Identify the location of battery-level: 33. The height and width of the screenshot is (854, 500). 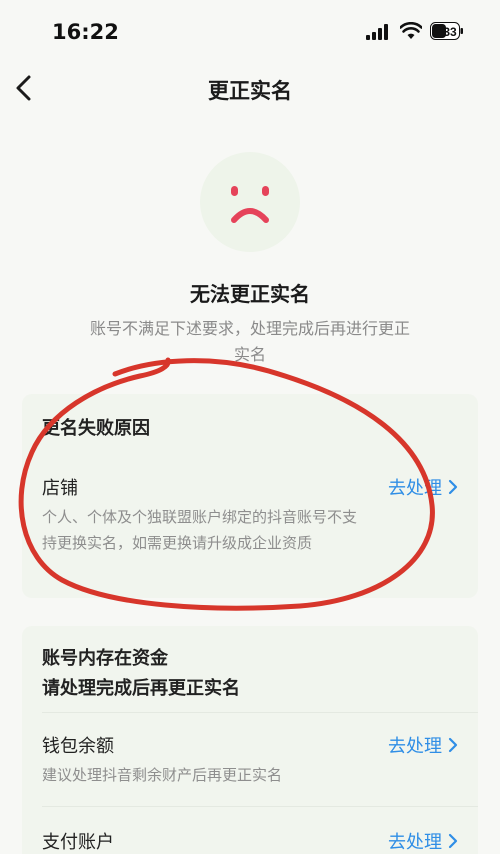
(450, 32).